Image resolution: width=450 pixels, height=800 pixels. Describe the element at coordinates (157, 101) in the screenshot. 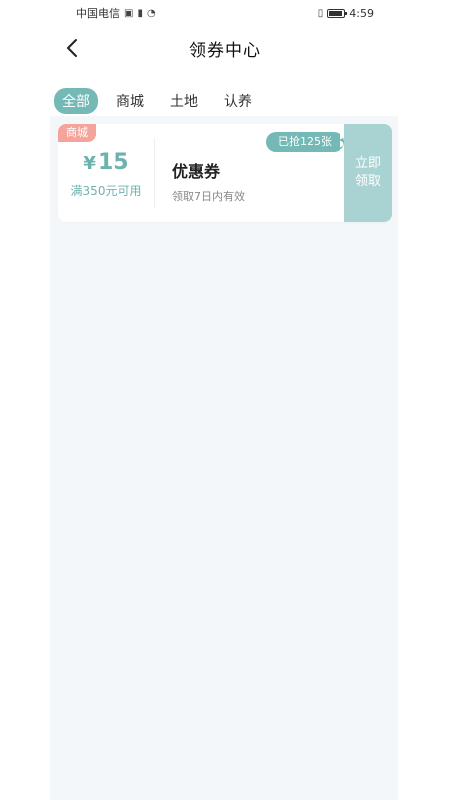

I see `category-tabs: 全部 商城 土地 认养` at that location.